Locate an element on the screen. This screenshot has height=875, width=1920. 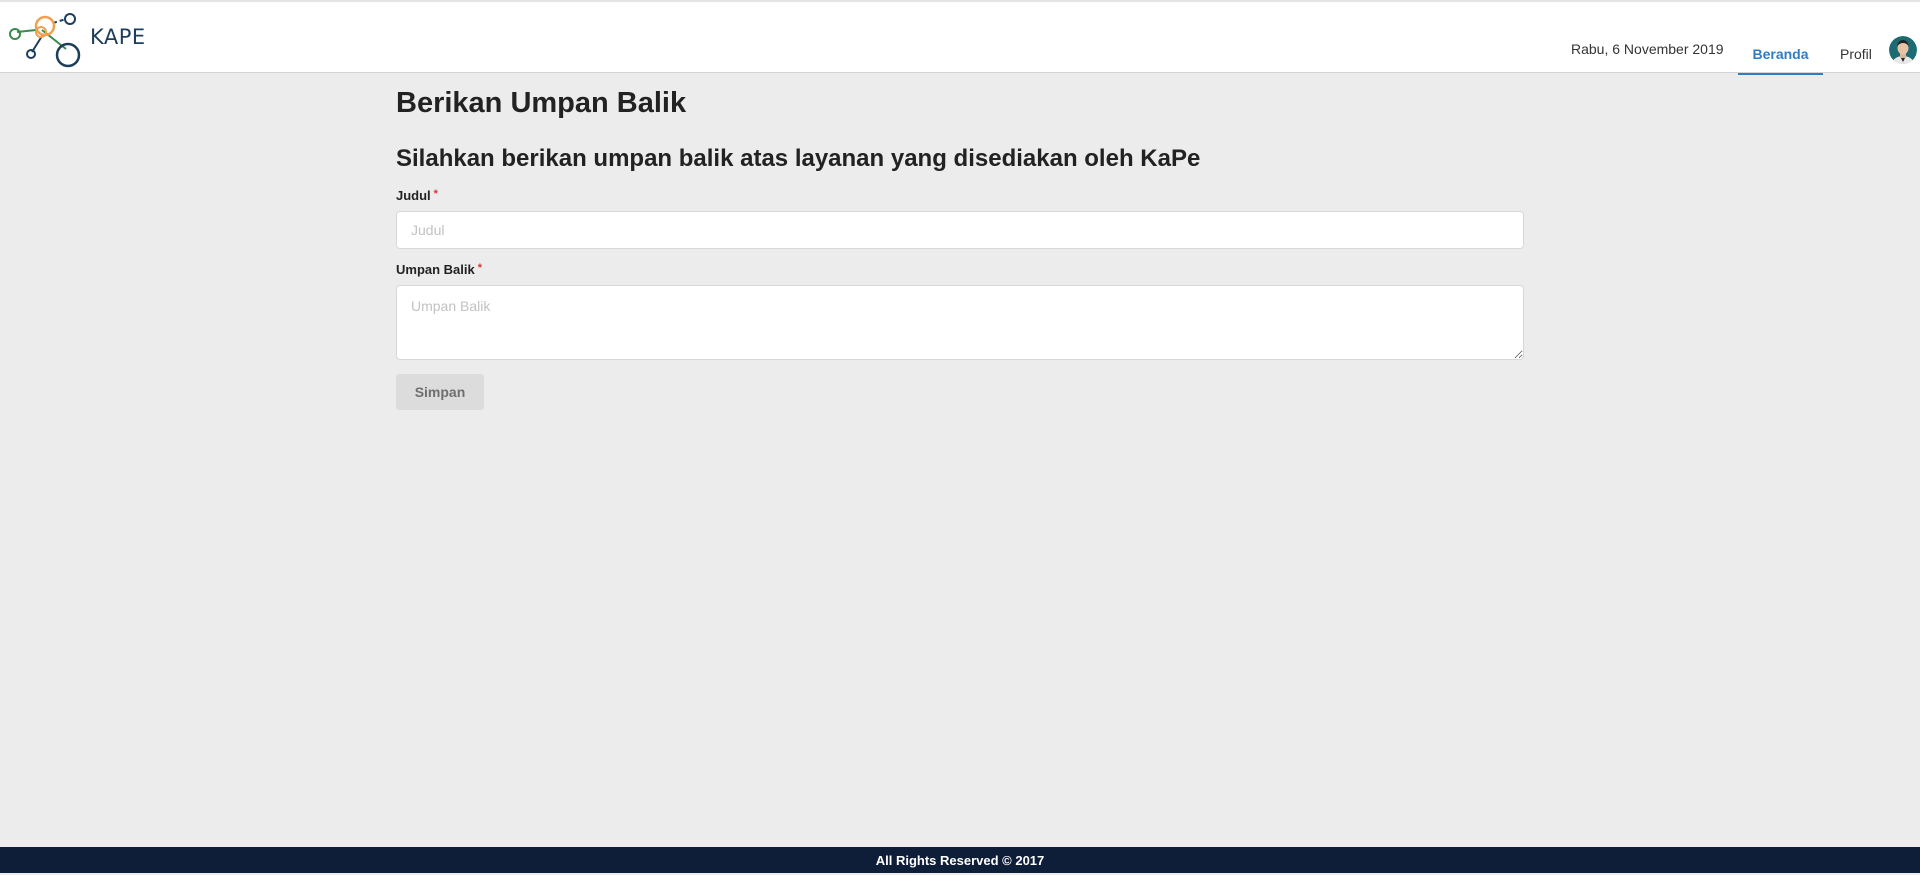
current-date: Rabu, 6 November 2019 is located at coordinates (1647, 49).